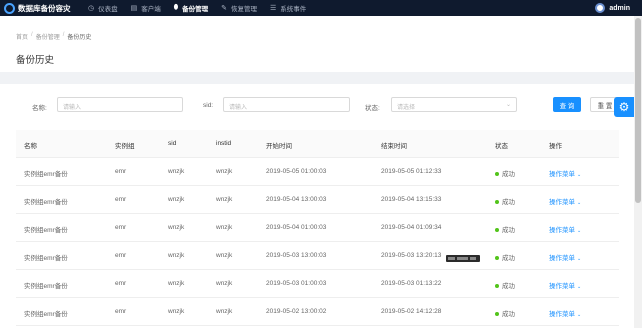 The height and width of the screenshot is (328, 642). Describe the element at coordinates (411, 255) in the screenshot. I see `cell-end-time: 2019-05-03 13:20:13` at that location.